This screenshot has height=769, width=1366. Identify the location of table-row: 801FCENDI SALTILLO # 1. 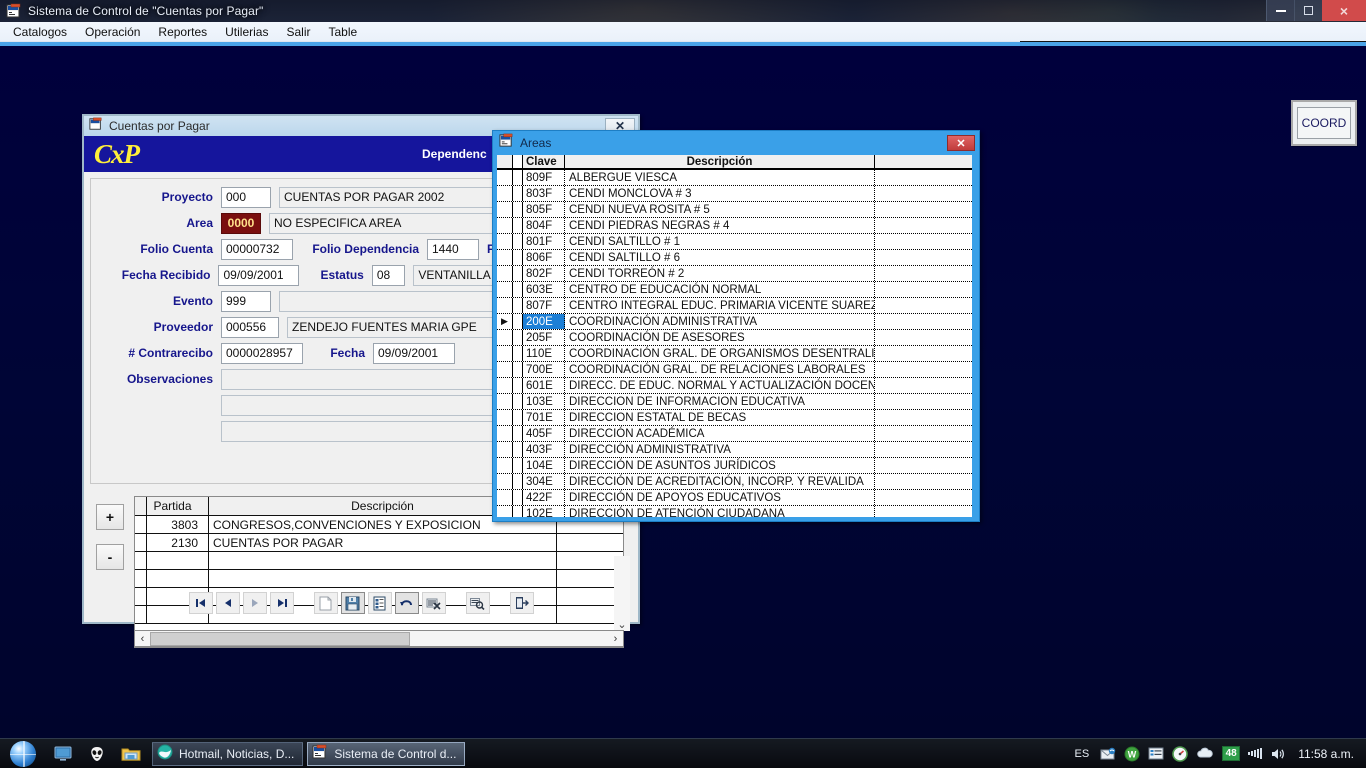
(734, 242).